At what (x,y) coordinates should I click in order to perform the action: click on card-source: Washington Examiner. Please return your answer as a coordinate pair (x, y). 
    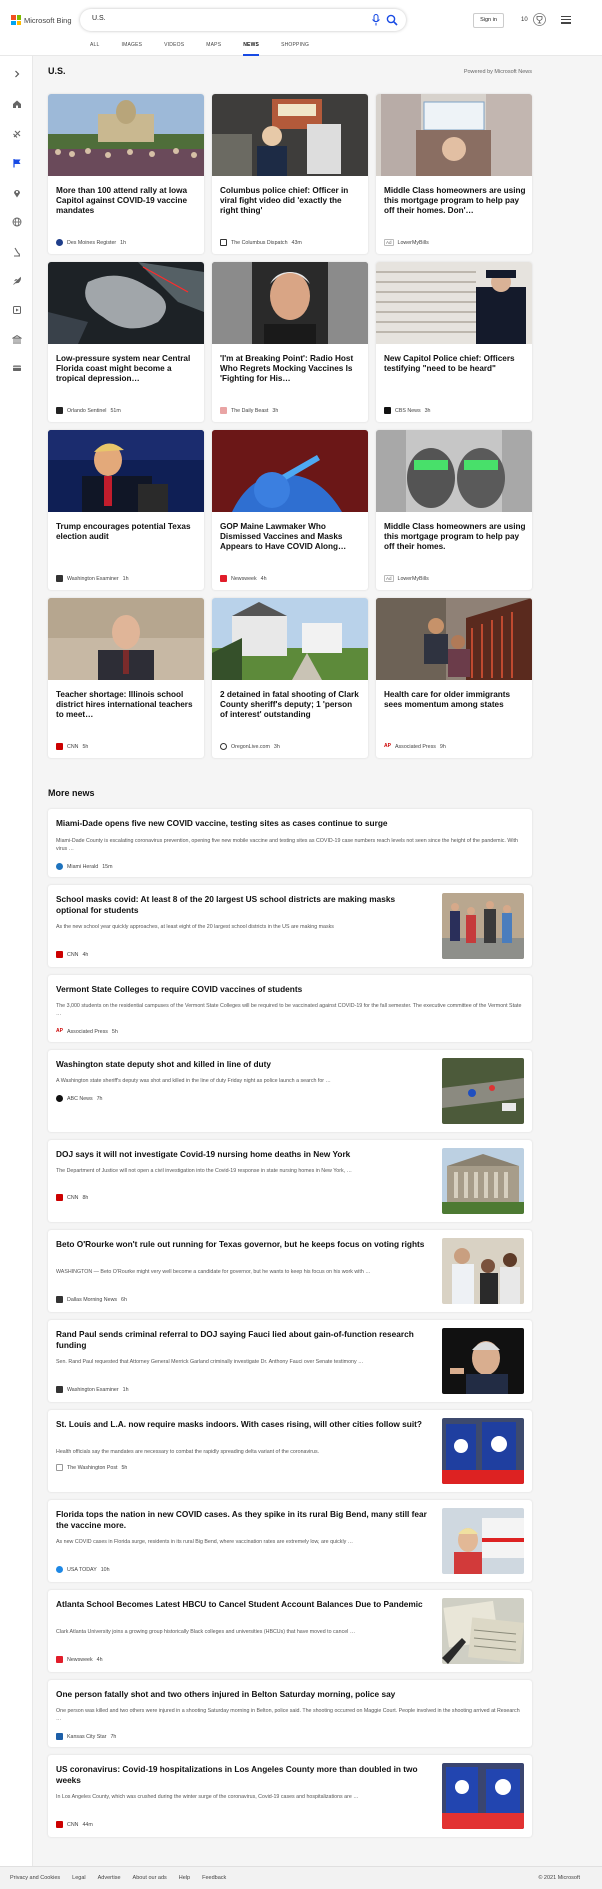
    Looking at the image, I should click on (93, 579).